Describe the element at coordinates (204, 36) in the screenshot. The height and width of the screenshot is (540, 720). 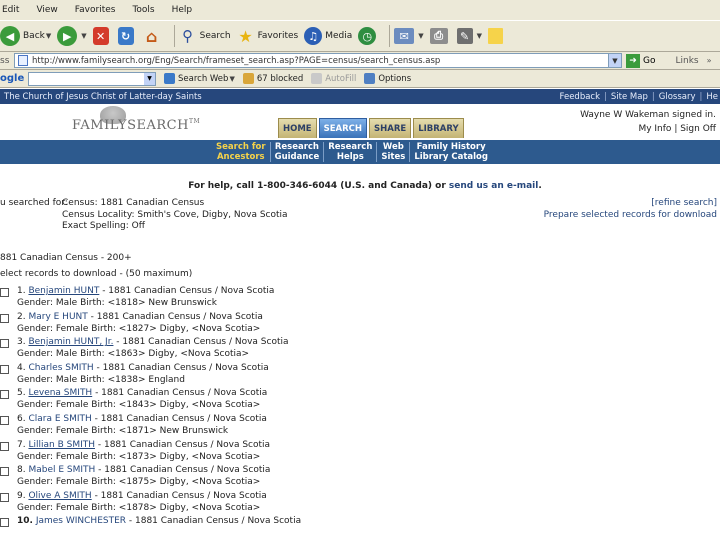
I see `search-button: ⚲ Search` at that location.